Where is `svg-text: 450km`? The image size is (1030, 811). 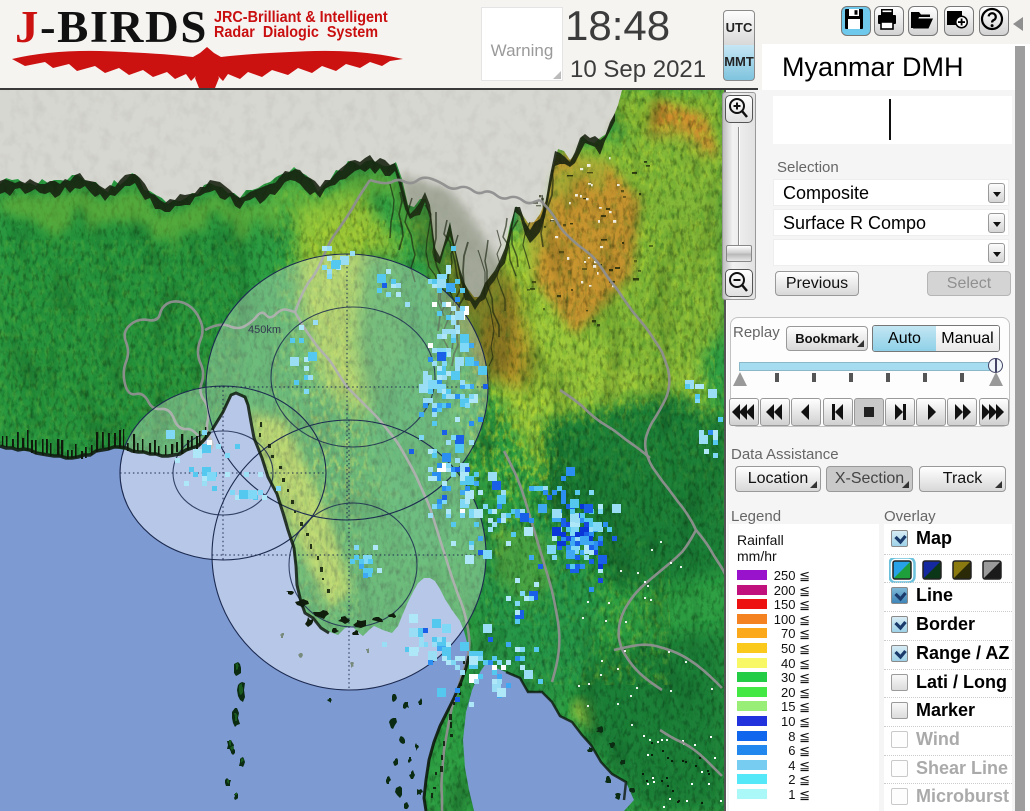 svg-text: 450km is located at coordinates (264, 330).